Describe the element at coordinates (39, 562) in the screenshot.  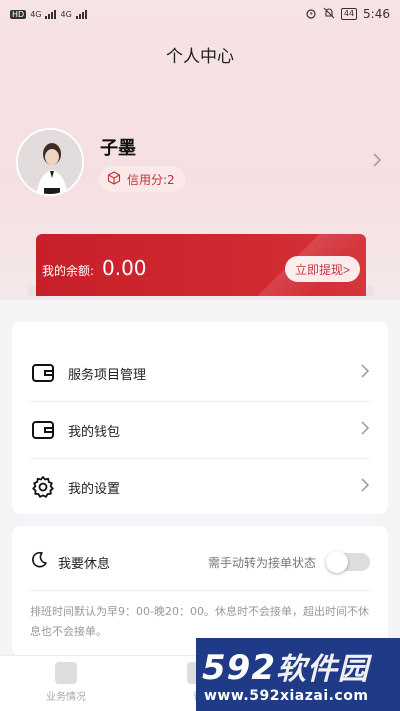
I see `moon-icon` at that location.